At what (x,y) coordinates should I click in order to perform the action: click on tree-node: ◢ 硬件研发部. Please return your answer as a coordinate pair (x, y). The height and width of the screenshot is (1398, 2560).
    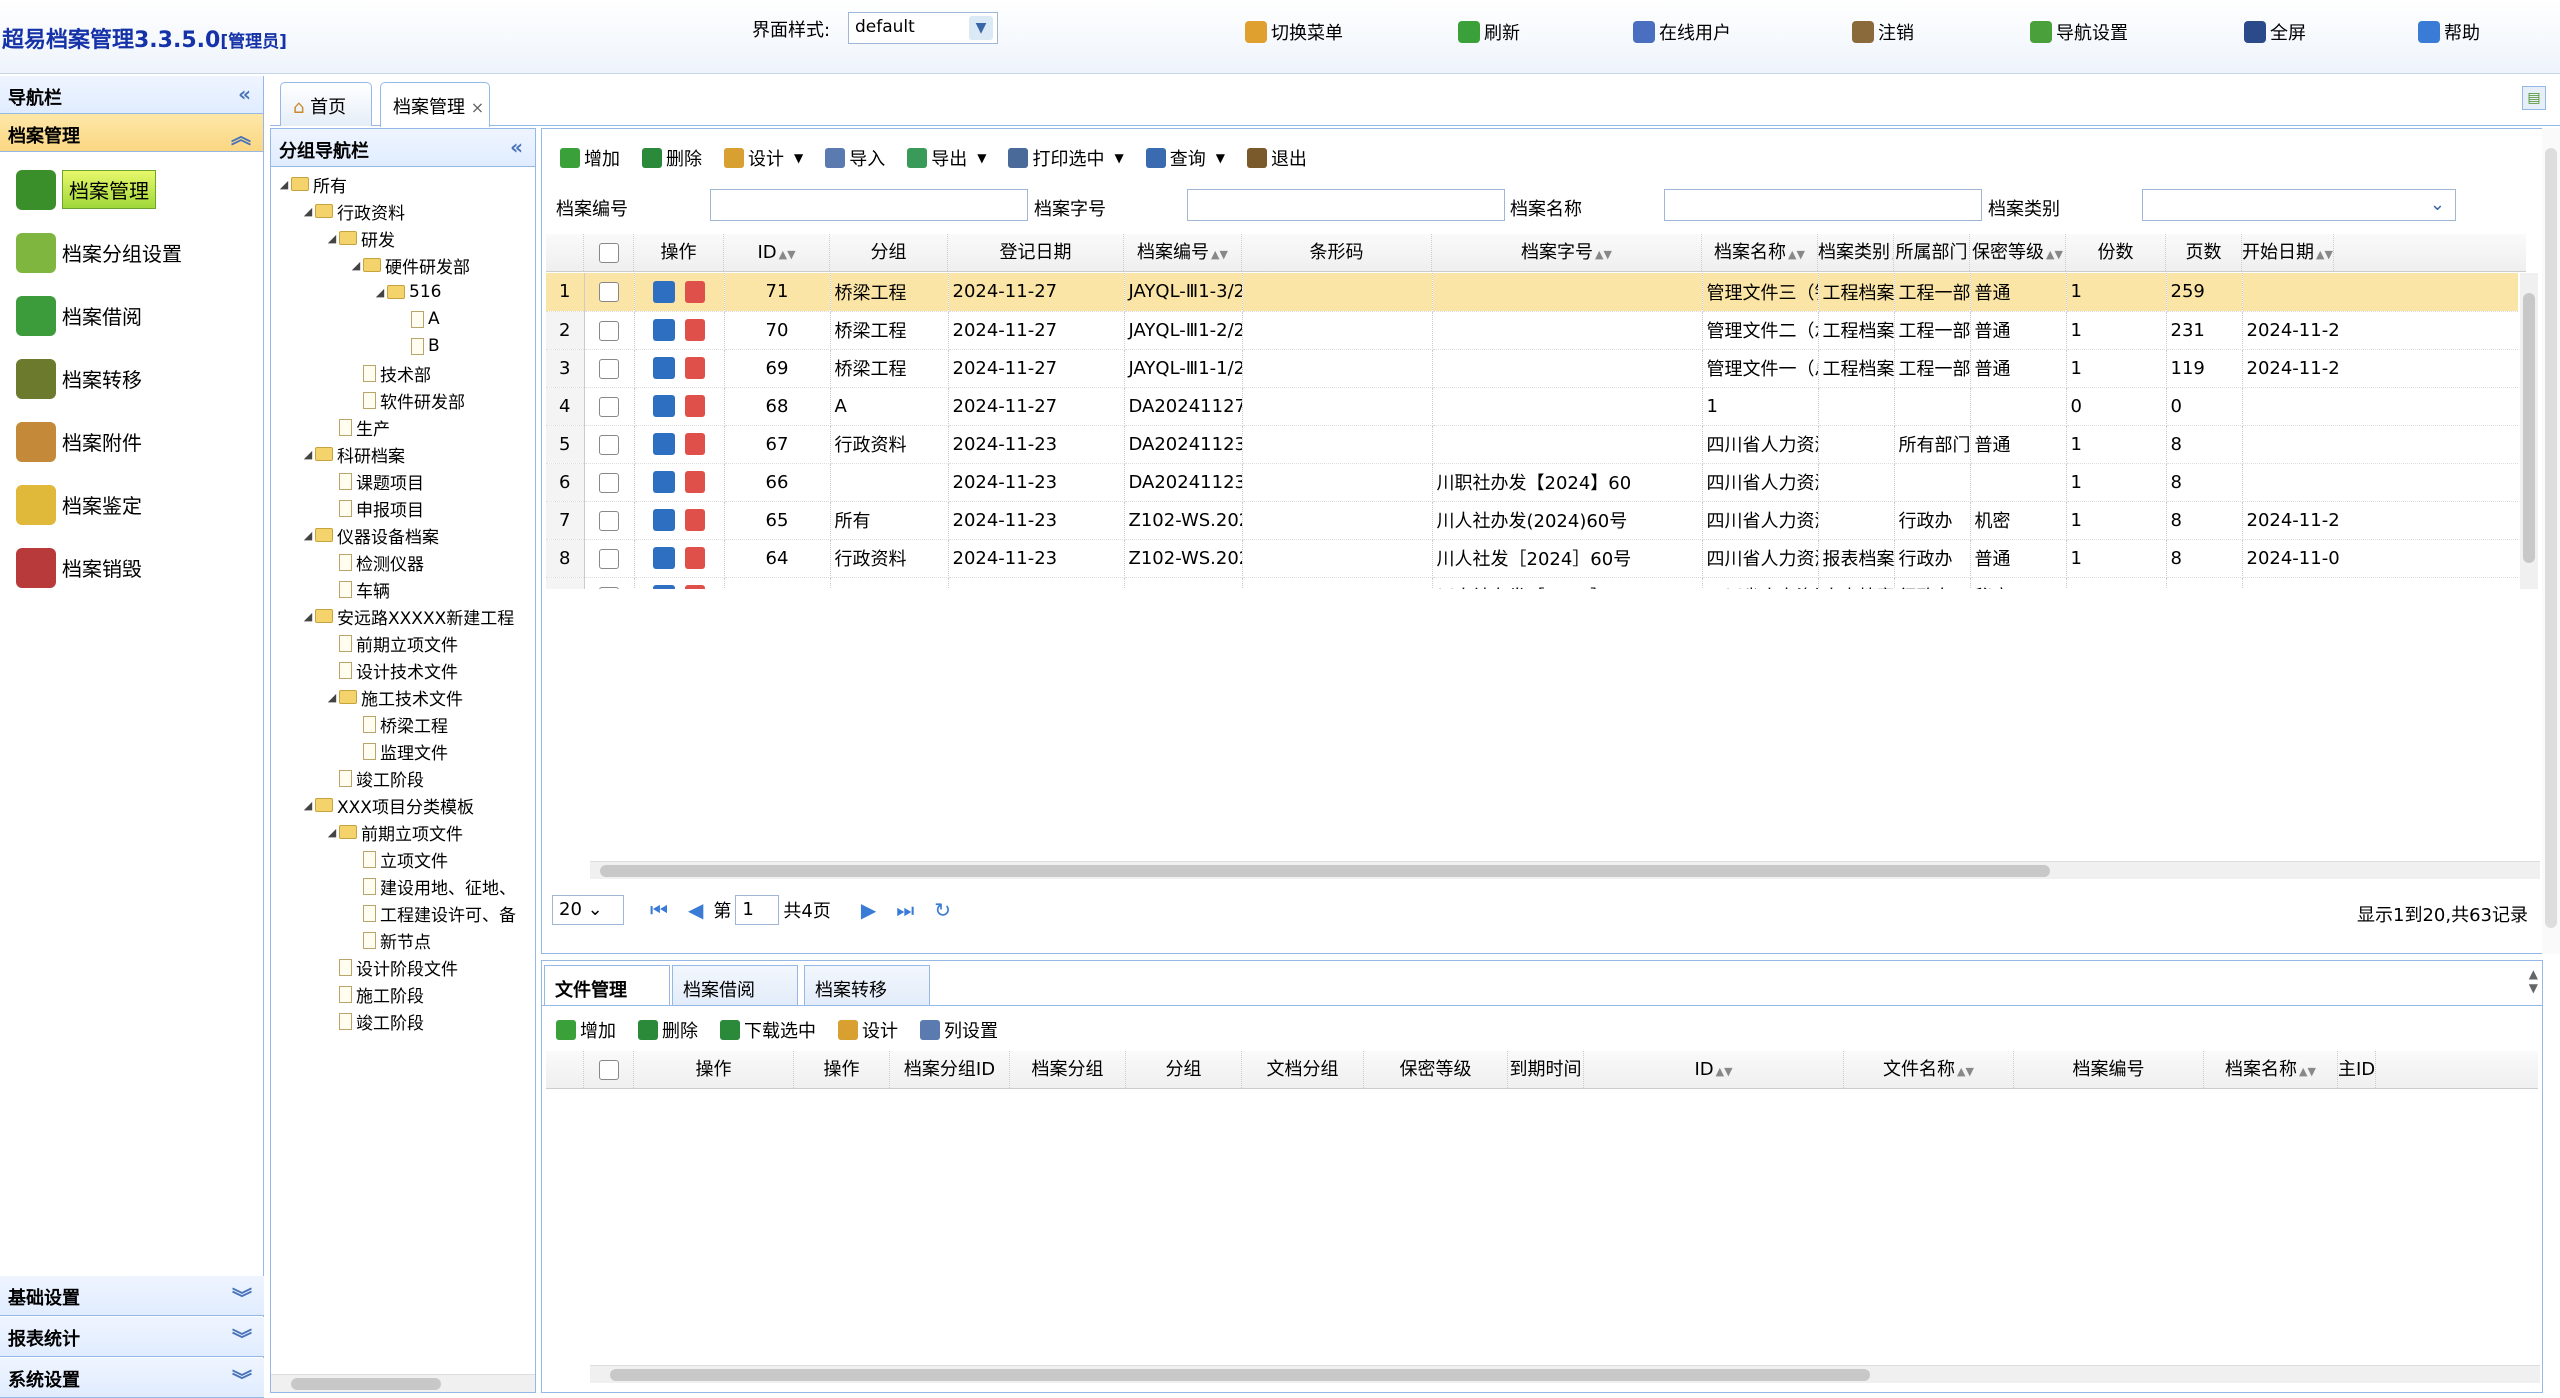
    Looking at the image, I should click on (409, 265).